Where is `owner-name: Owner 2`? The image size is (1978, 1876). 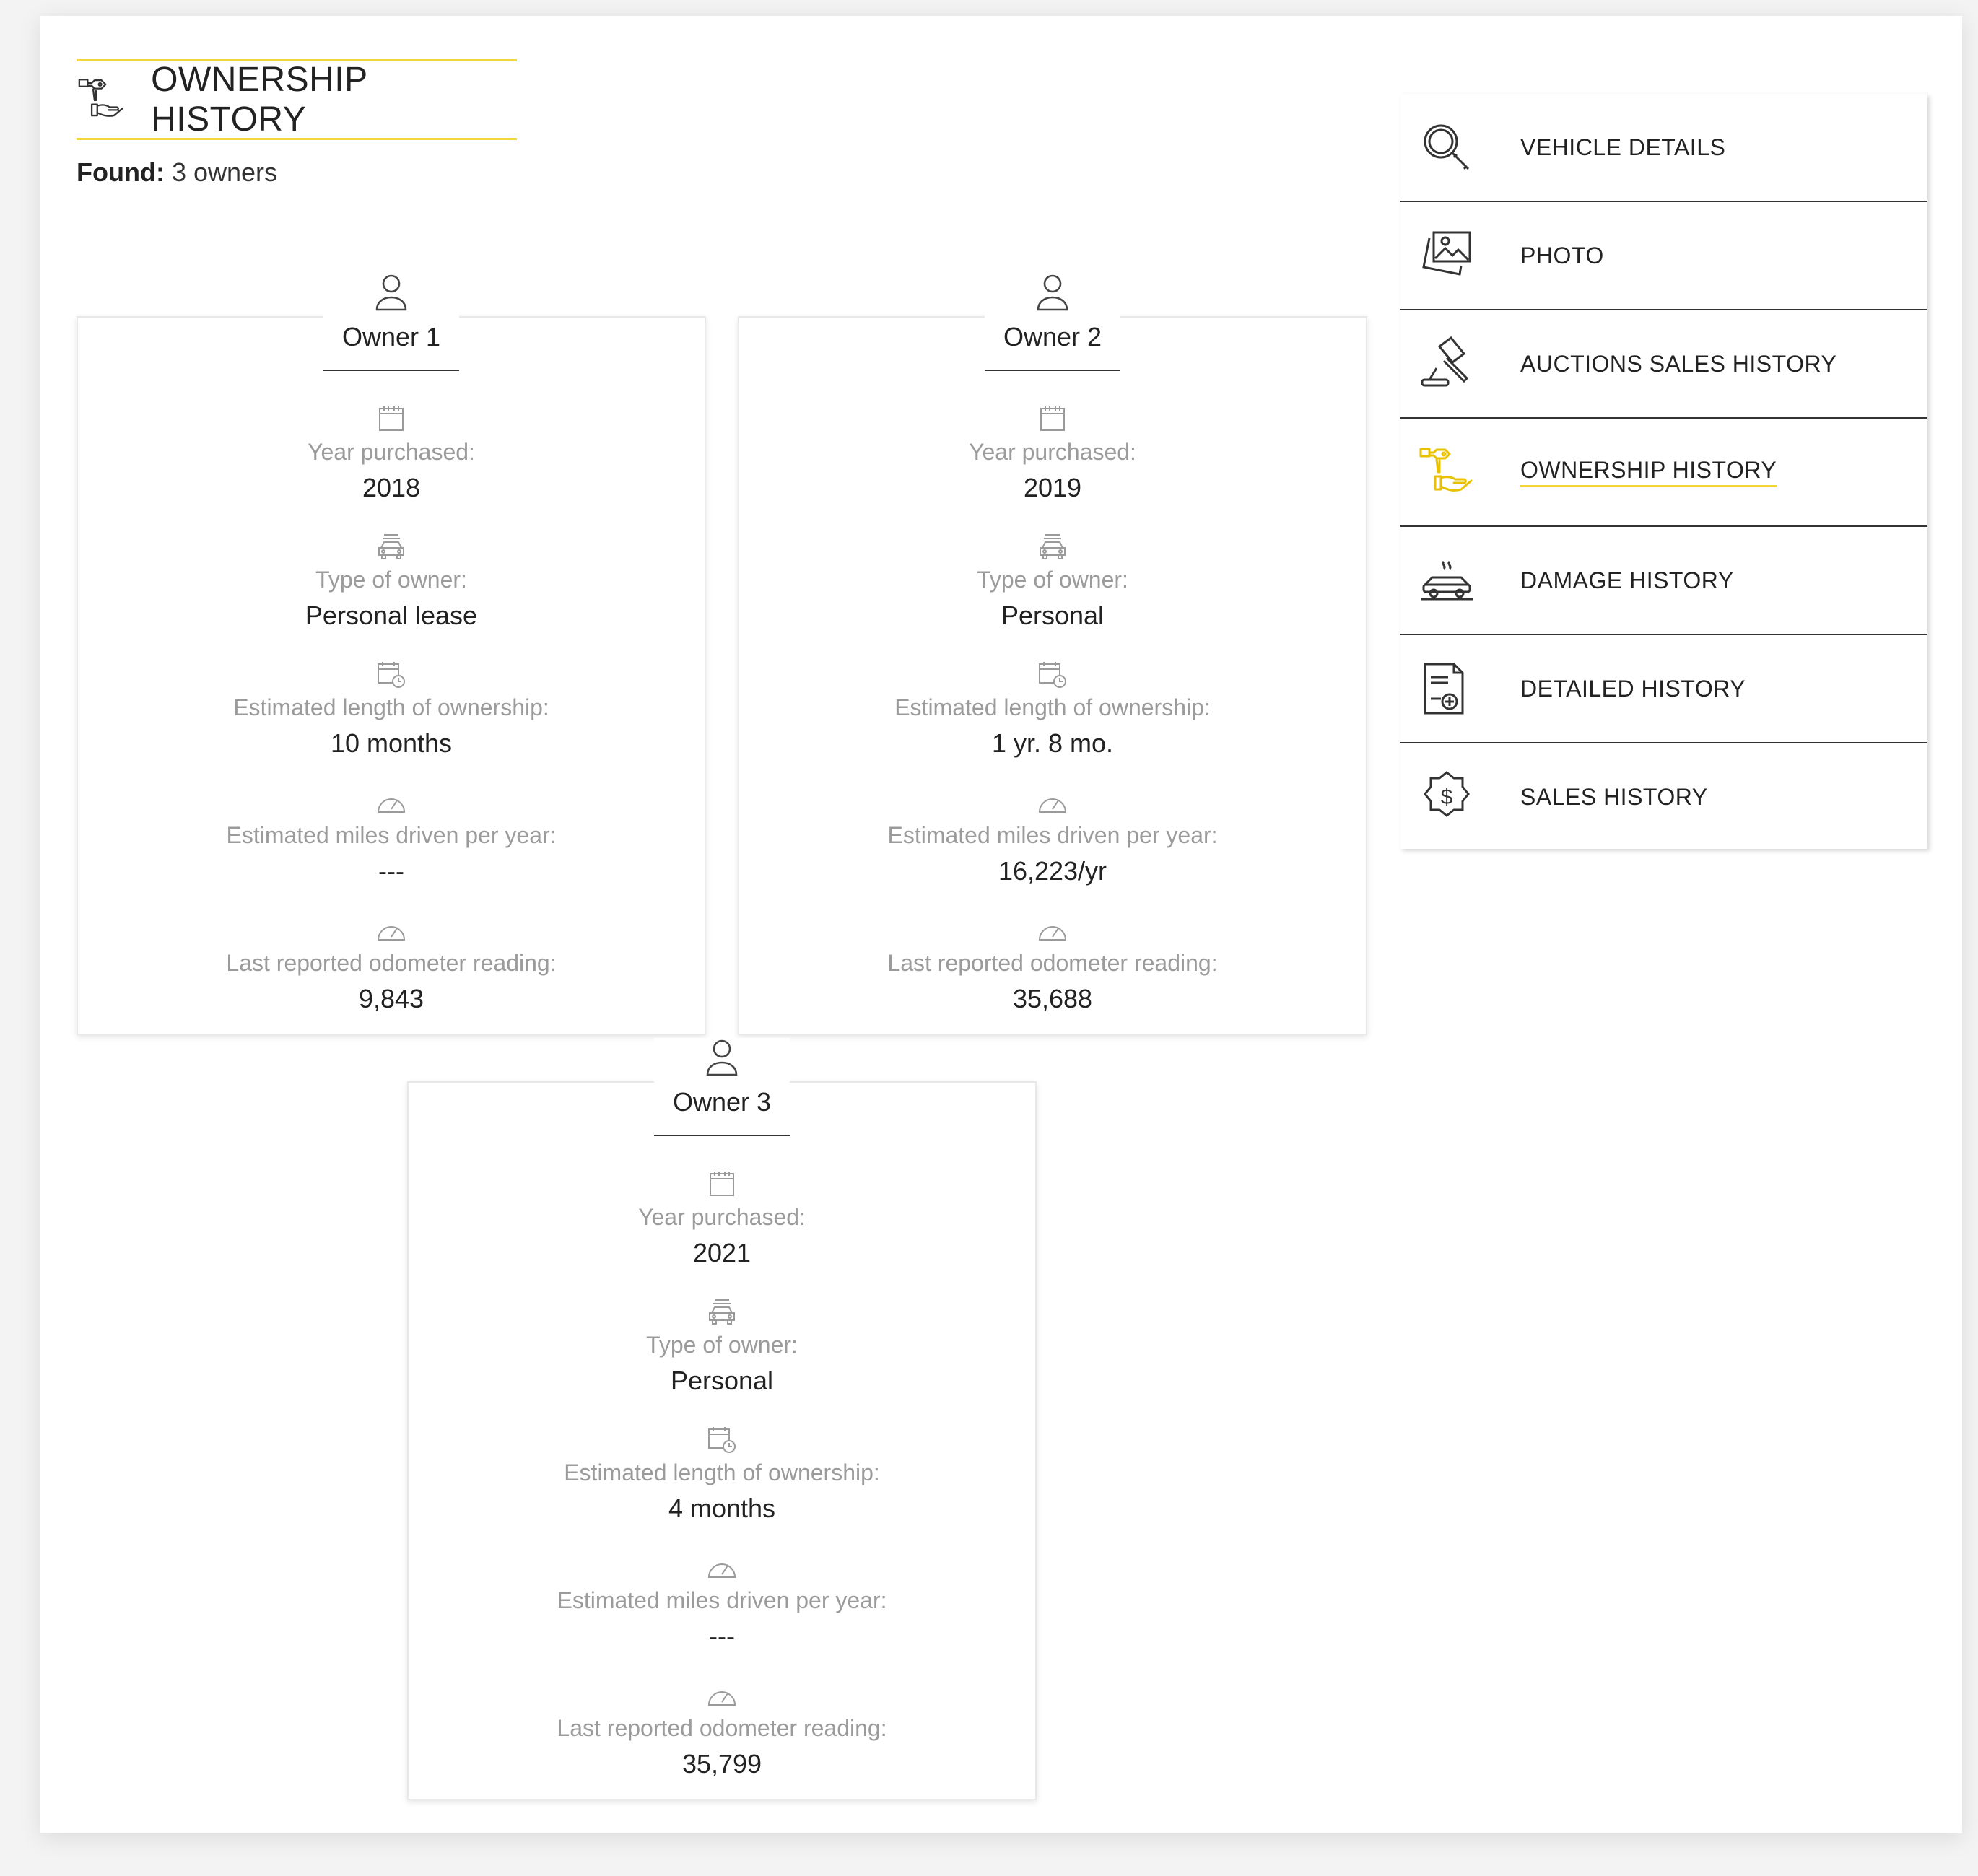 owner-name: Owner 2 is located at coordinates (1052, 337).